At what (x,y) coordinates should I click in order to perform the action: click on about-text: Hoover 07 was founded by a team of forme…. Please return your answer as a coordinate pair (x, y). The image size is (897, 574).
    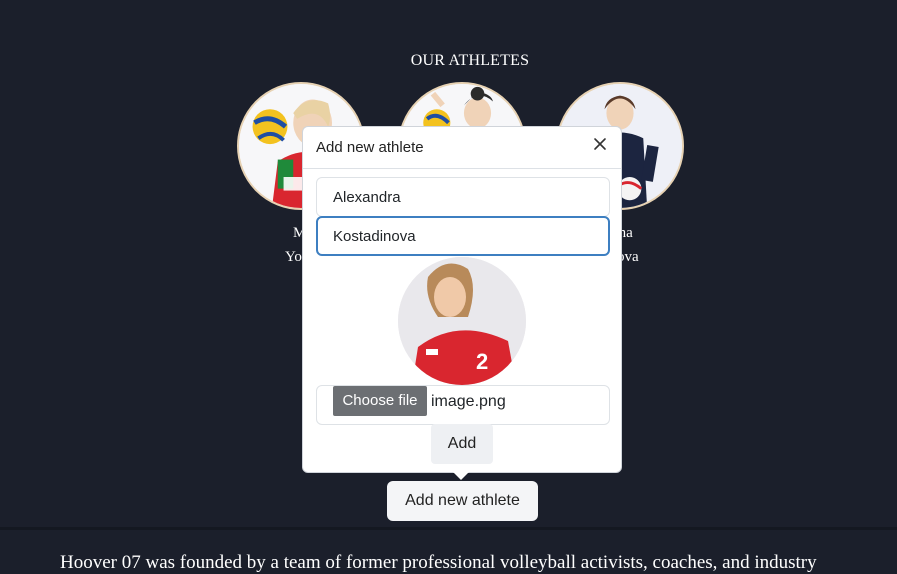
    Looking at the image, I should click on (438, 562).